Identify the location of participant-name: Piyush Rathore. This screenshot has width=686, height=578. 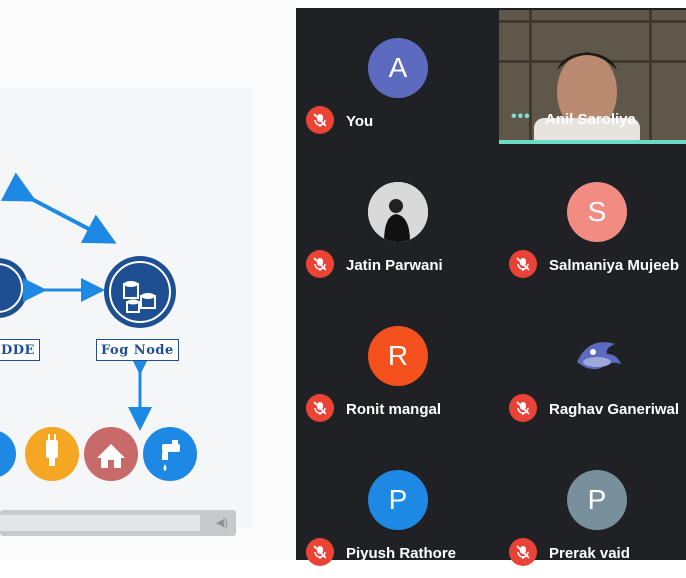
(401, 553).